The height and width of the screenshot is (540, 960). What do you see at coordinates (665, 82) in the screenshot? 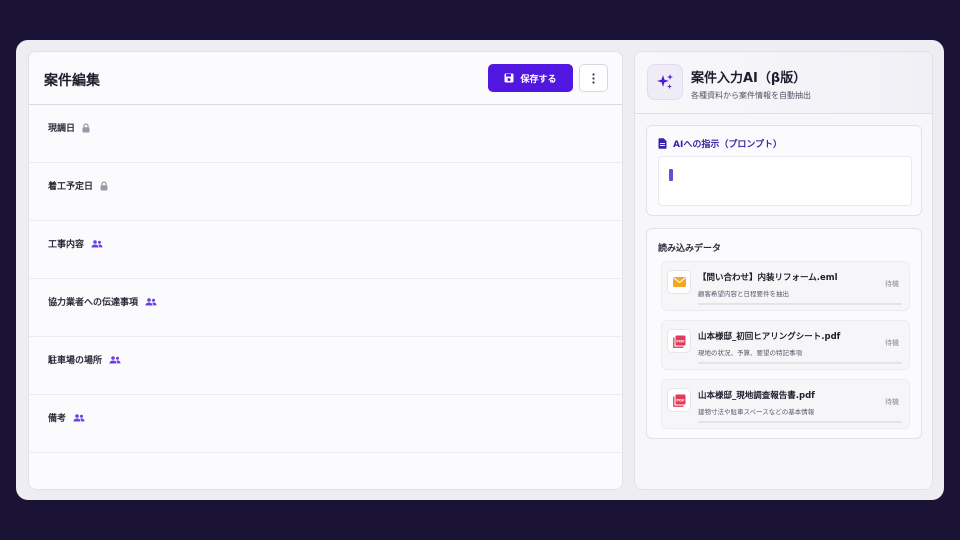
I see `sparkles-icon` at bounding box center [665, 82].